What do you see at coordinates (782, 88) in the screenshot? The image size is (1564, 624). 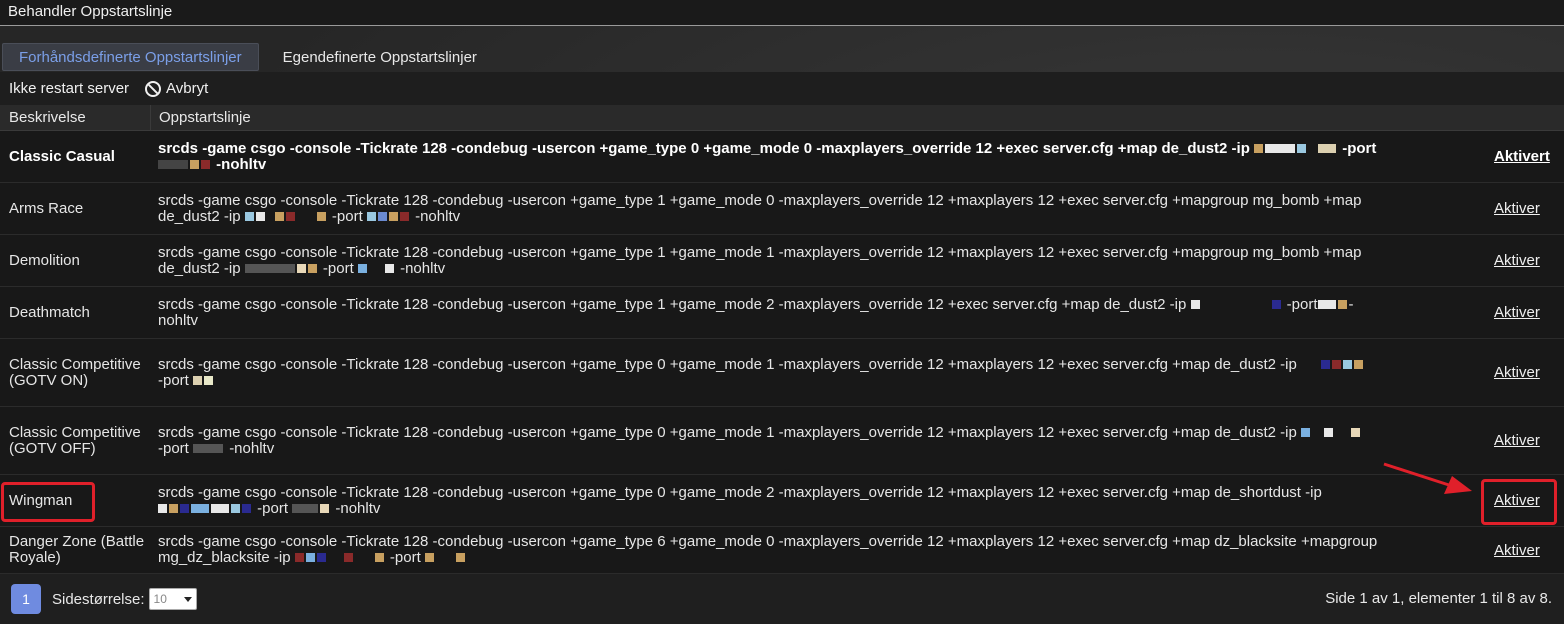 I see `toolbar: Ikke restart server Avbryt` at bounding box center [782, 88].